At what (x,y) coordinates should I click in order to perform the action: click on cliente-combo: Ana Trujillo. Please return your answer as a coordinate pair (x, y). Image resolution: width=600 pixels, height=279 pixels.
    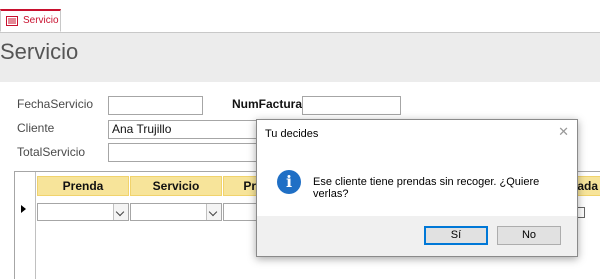
    Looking at the image, I should click on (183, 129).